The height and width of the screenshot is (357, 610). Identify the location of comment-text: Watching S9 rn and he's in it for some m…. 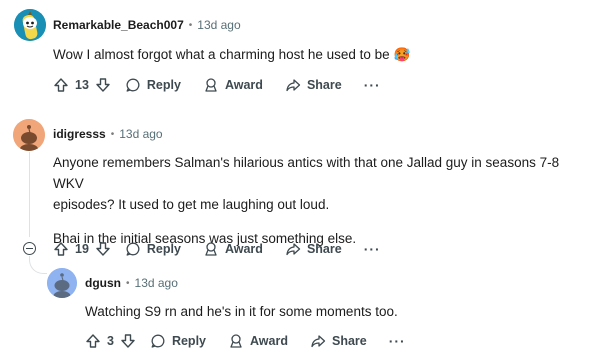
(241, 311).